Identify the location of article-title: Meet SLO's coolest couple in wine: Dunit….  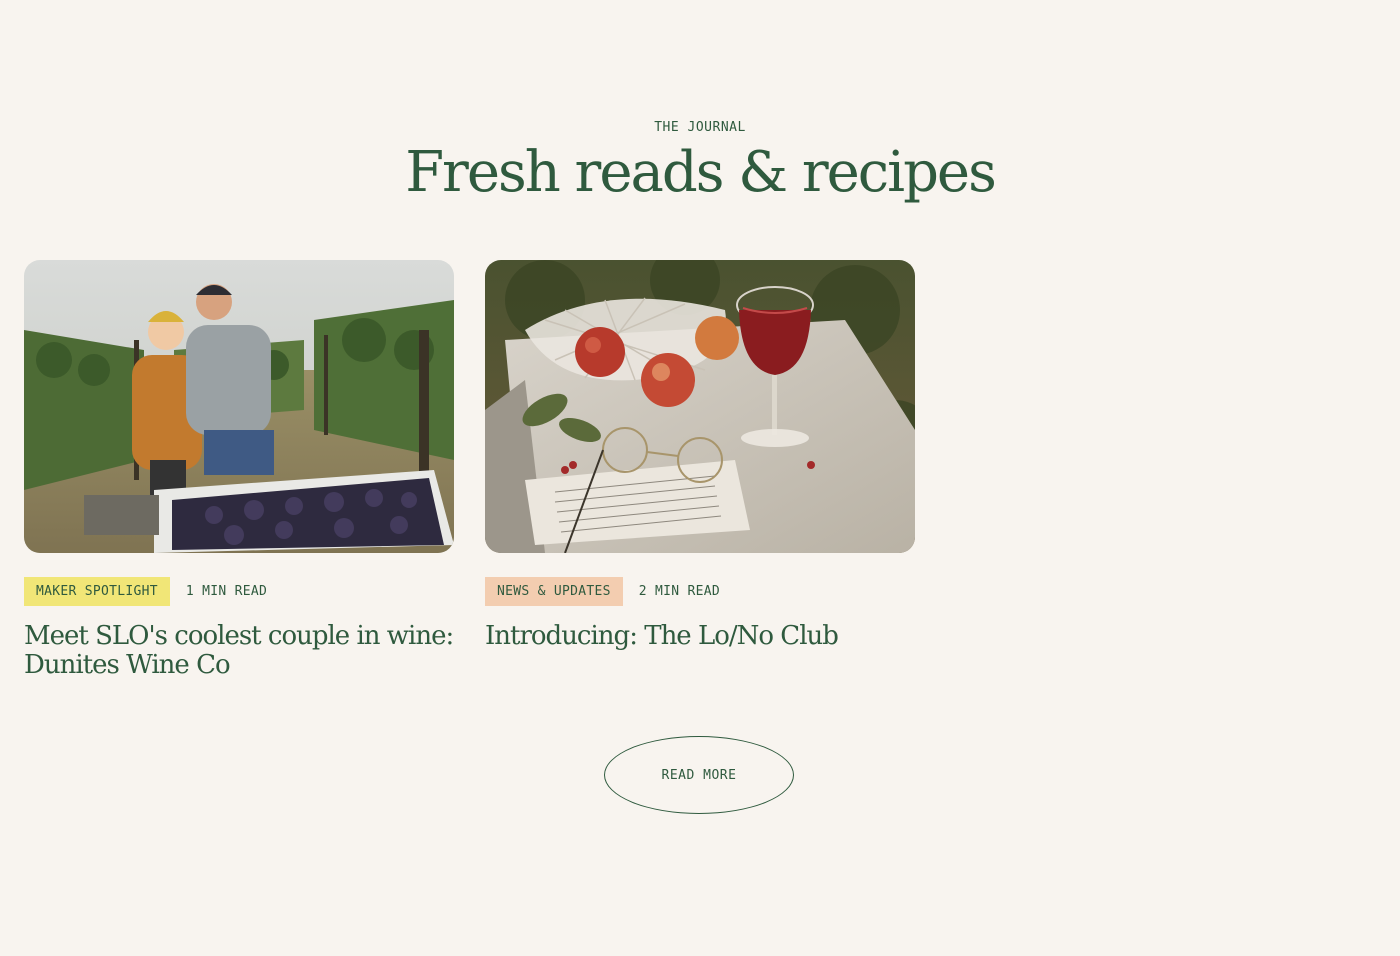
(239, 651).